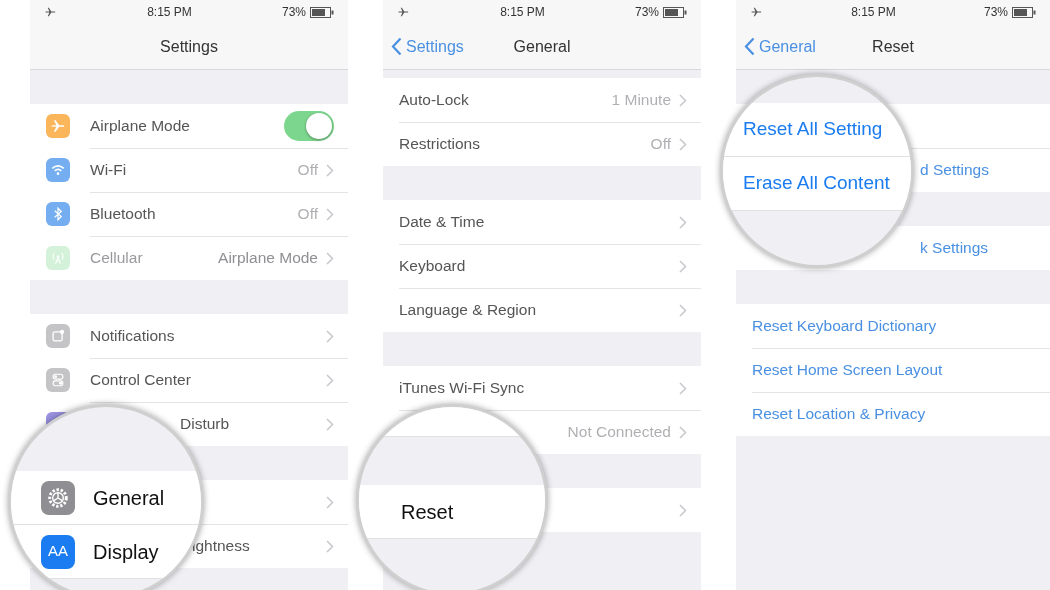 This screenshot has width=1050, height=590. I want to click on screen-title: Reset, so click(893, 46).